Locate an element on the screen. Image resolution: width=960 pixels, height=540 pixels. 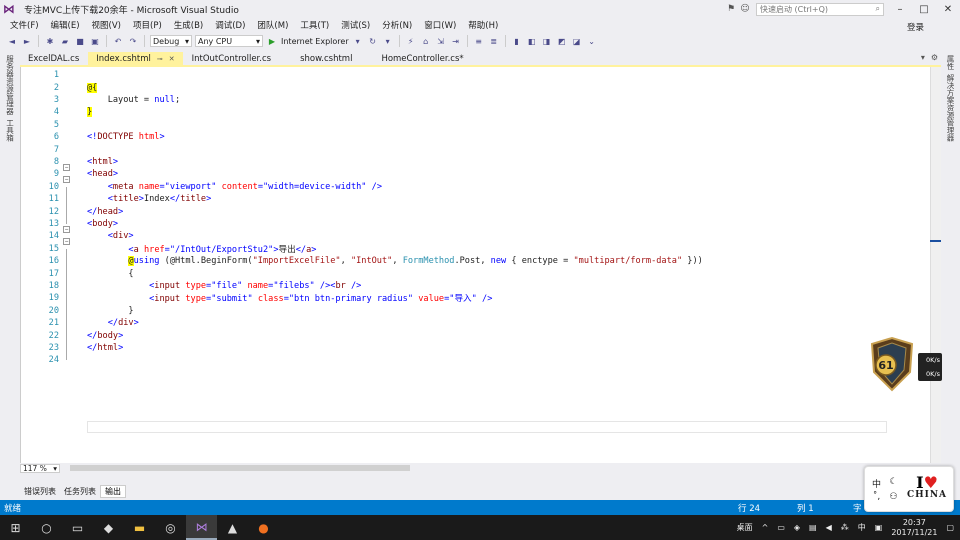
close-icon: ✕ is located at coordinates (172, 59).